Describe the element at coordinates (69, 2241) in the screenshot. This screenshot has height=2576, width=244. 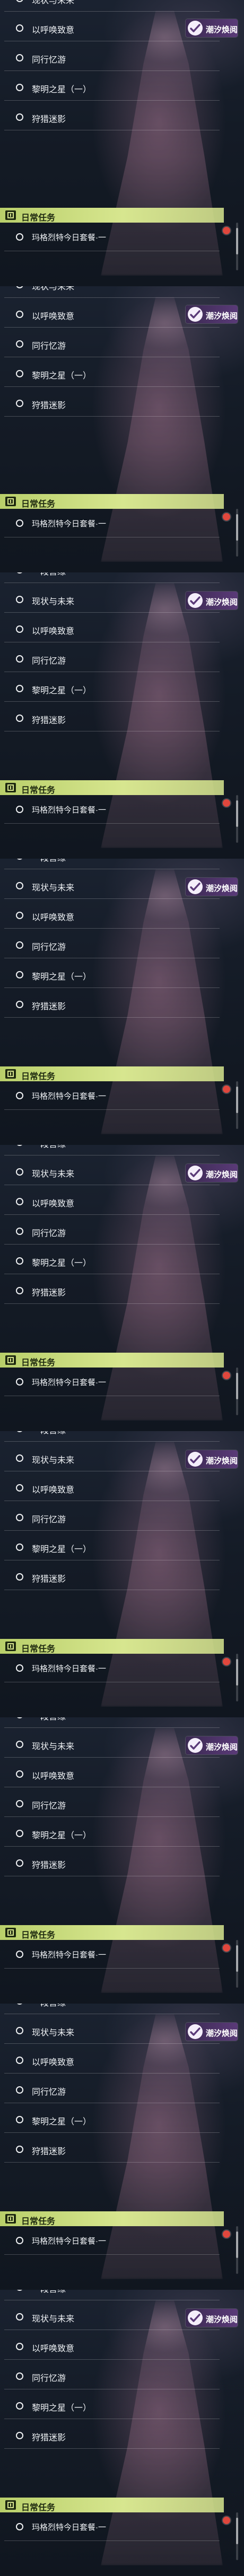
I see `daily-task-label: 玛格烈特今日套餐·一` at that location.